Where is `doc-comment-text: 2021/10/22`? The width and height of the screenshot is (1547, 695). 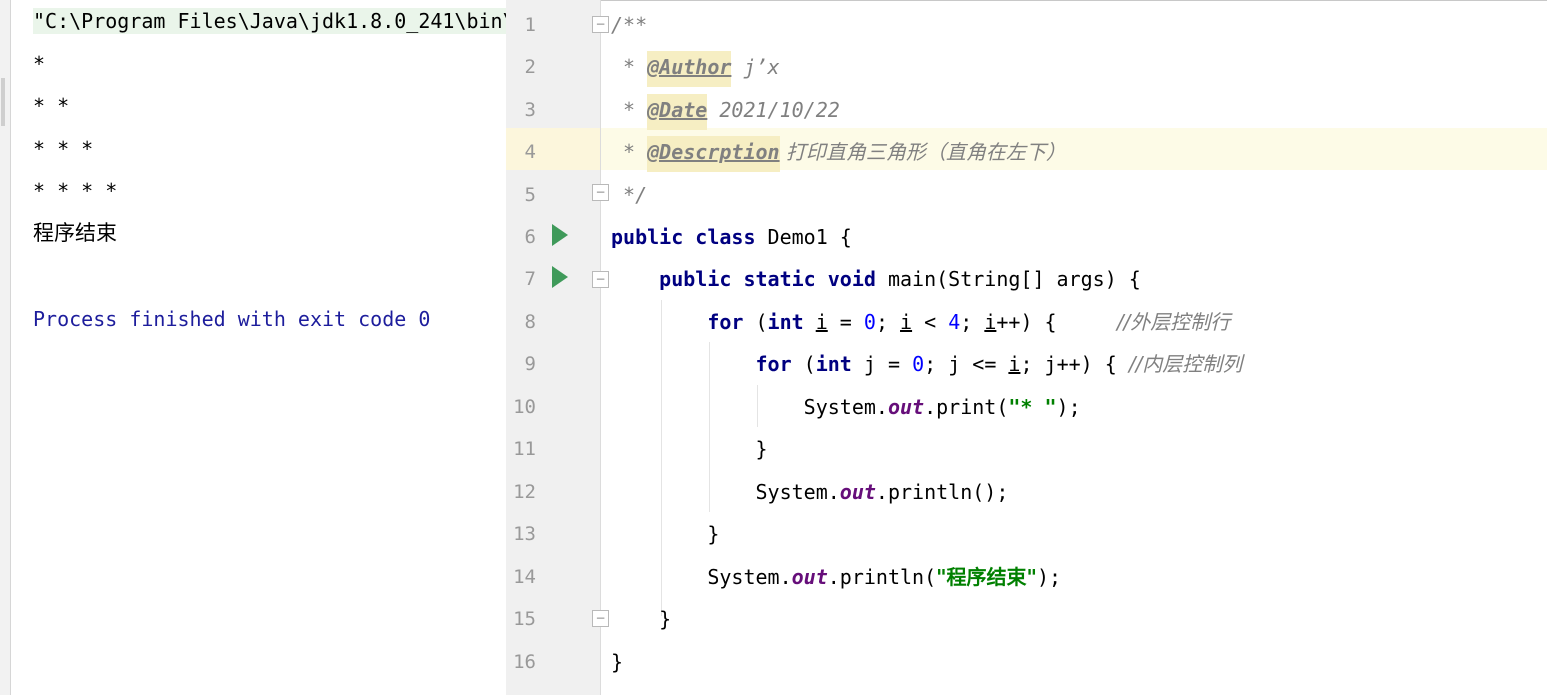
doc-comment-text: 2021/10/22 is located at coordinates (773, 110).